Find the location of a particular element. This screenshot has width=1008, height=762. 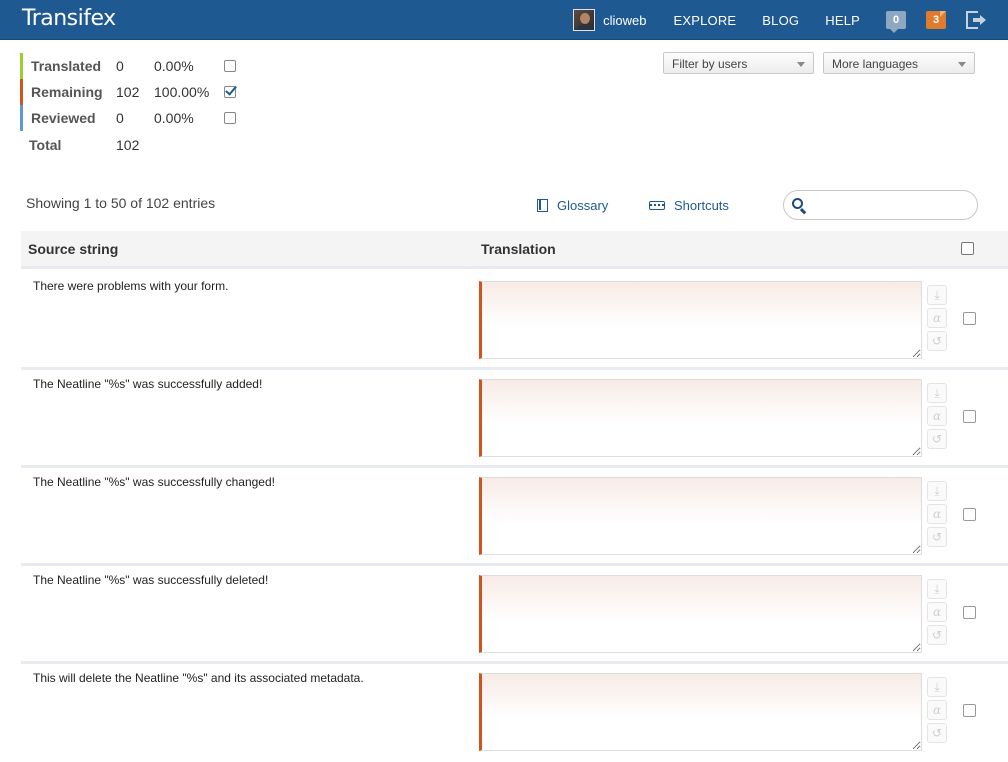

total-count: 102 is located at coordinates (128, 145).